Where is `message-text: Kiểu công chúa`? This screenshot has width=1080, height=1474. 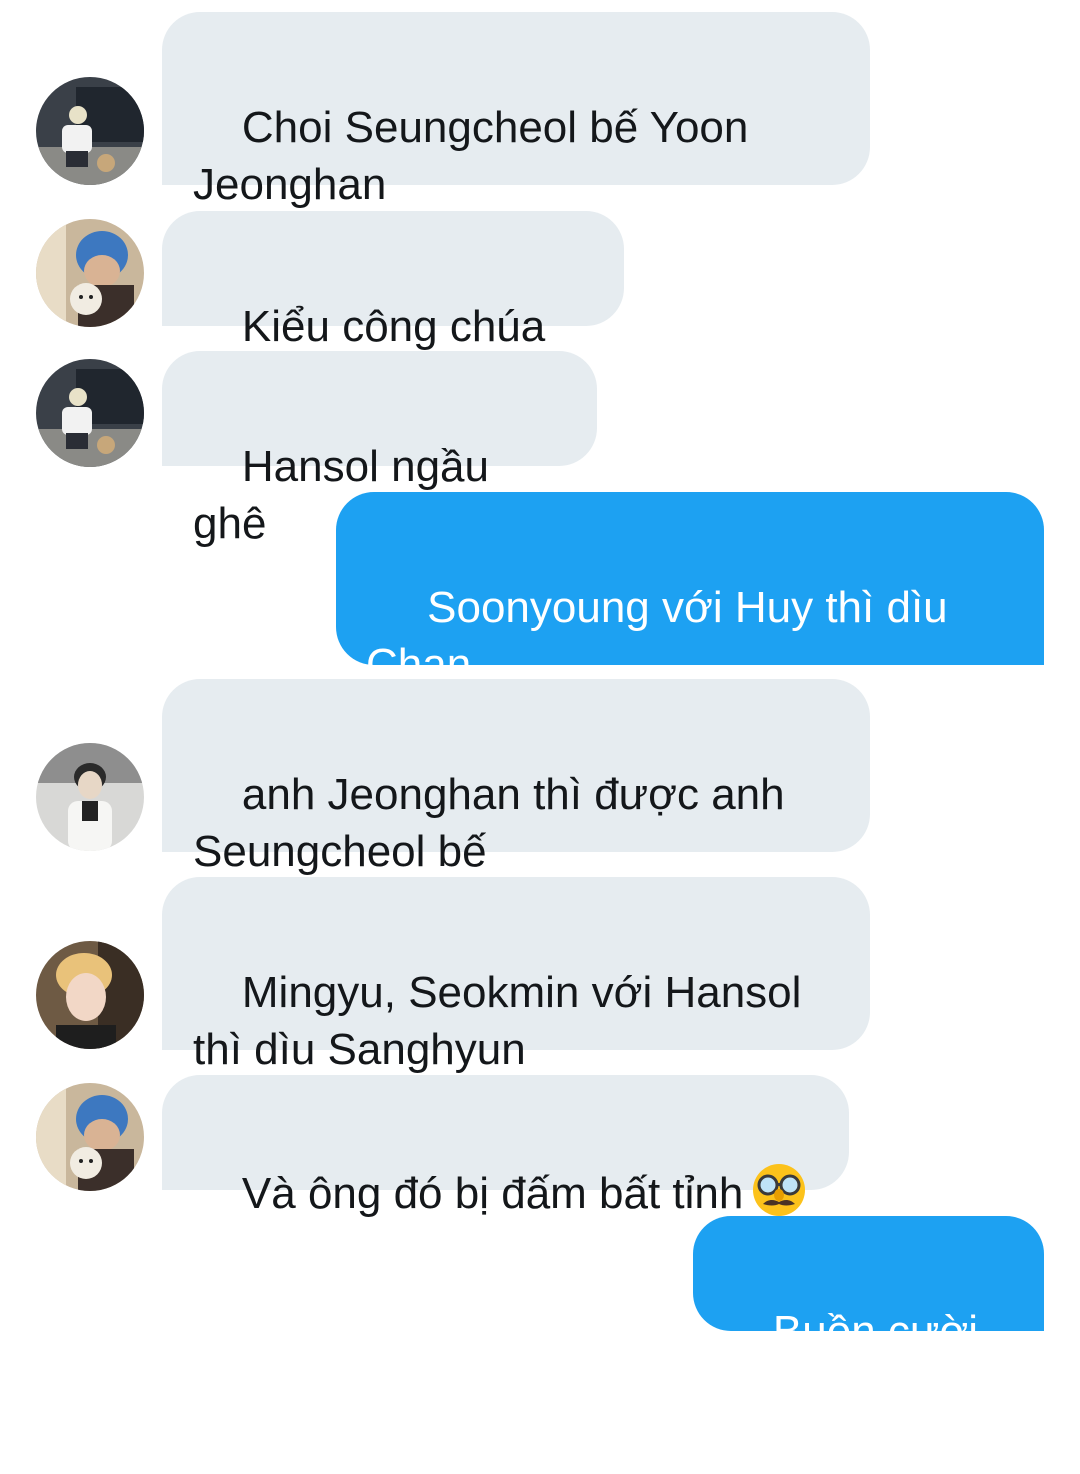
message-text: Kiểu công chúa is located at coordinates (393, 326).